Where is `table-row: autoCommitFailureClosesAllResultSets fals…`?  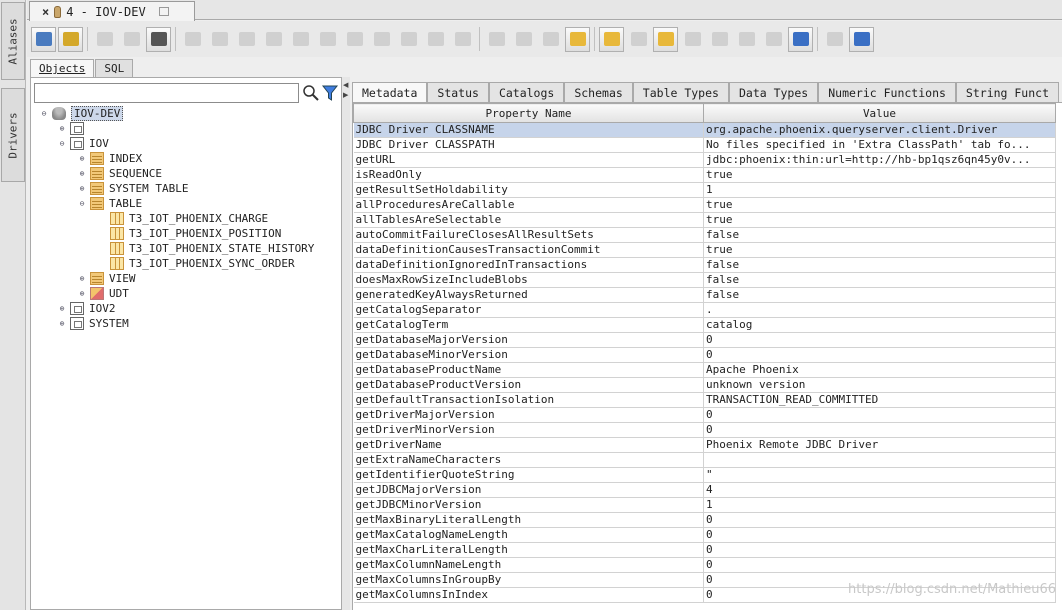 table-row: autoCommitFailureClosesAllResultSets fals… is located at coordinates (704, 235).